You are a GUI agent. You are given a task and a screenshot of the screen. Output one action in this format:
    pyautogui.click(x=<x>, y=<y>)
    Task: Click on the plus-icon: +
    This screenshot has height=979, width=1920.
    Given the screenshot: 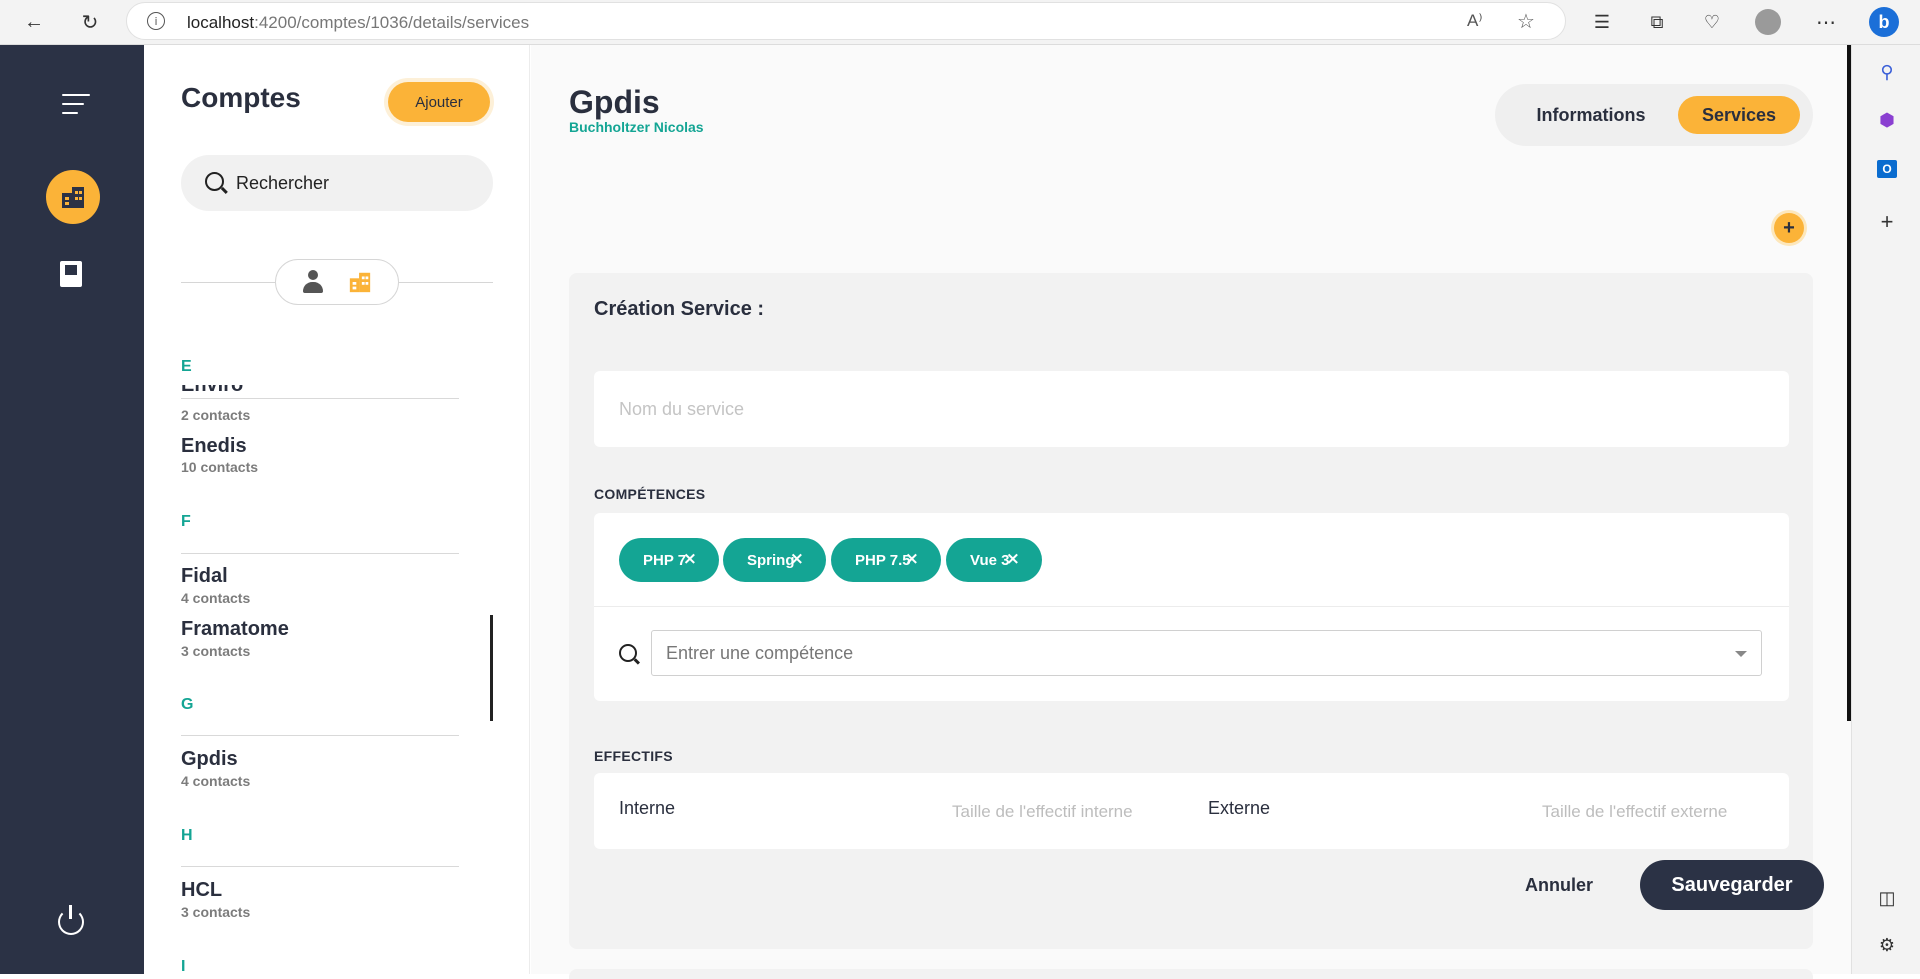 What is the action you would take?
    pyautogui.click(x=1789, y=228)
    